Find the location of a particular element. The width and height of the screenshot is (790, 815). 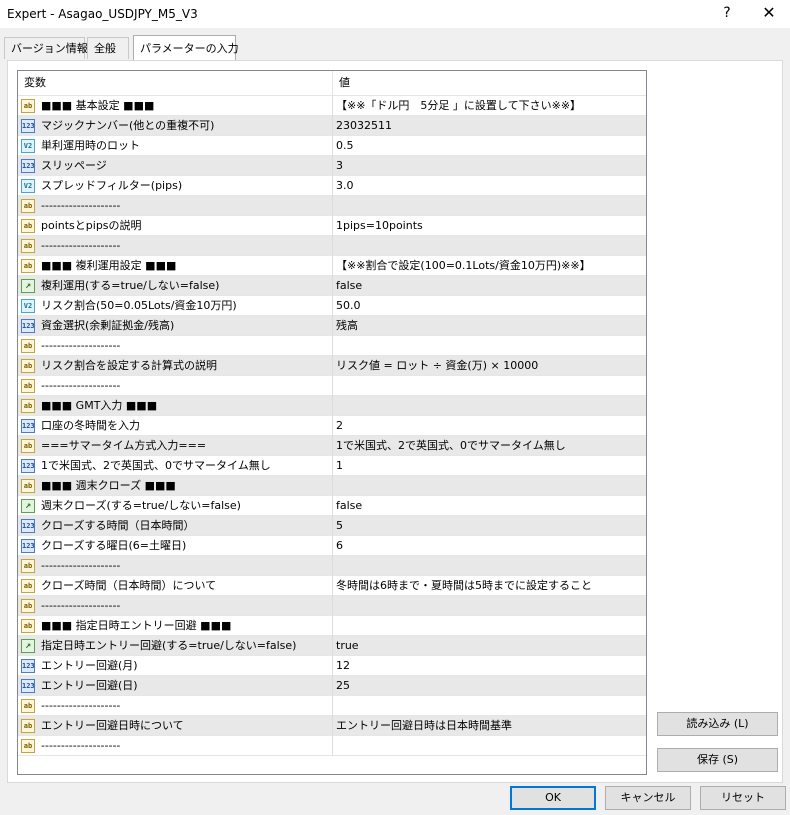

table-row: V2 スプレッドフィルター(pips) 3.0 is located at coordinates (332, 186).